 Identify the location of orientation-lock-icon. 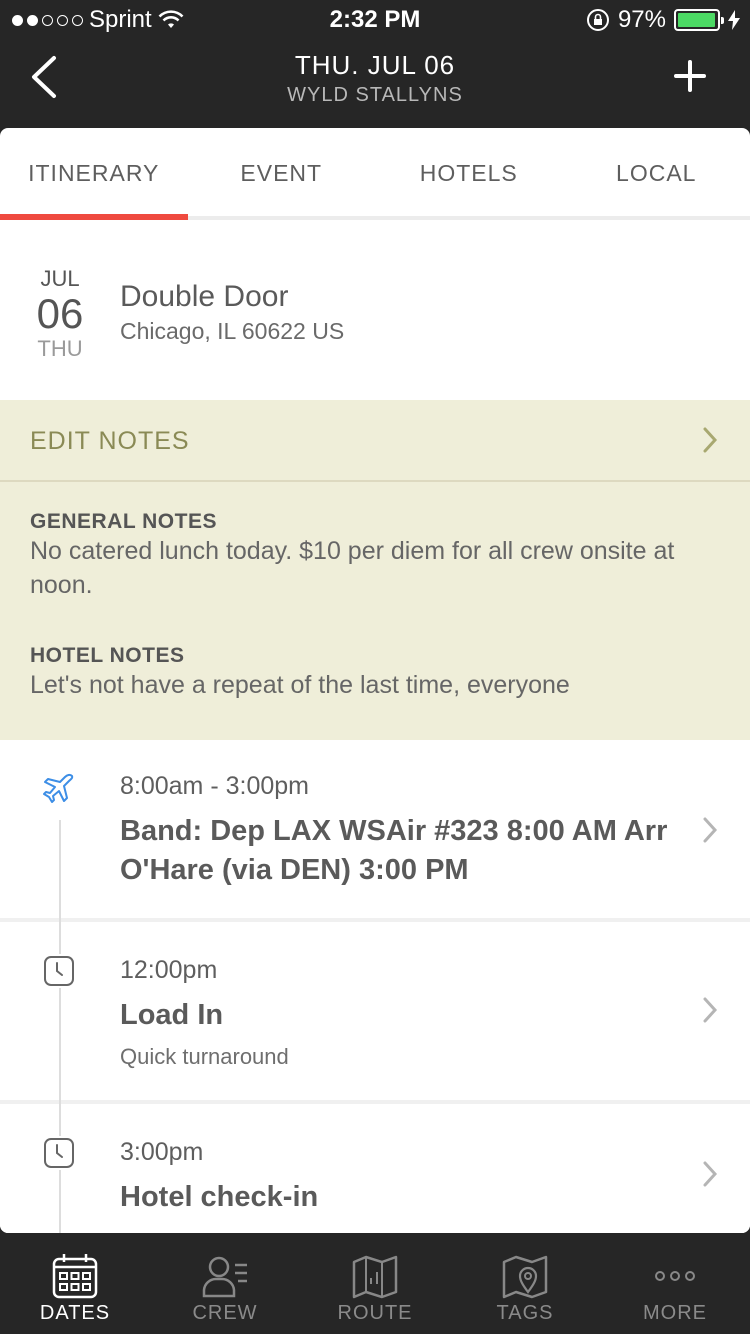
(597, 20).